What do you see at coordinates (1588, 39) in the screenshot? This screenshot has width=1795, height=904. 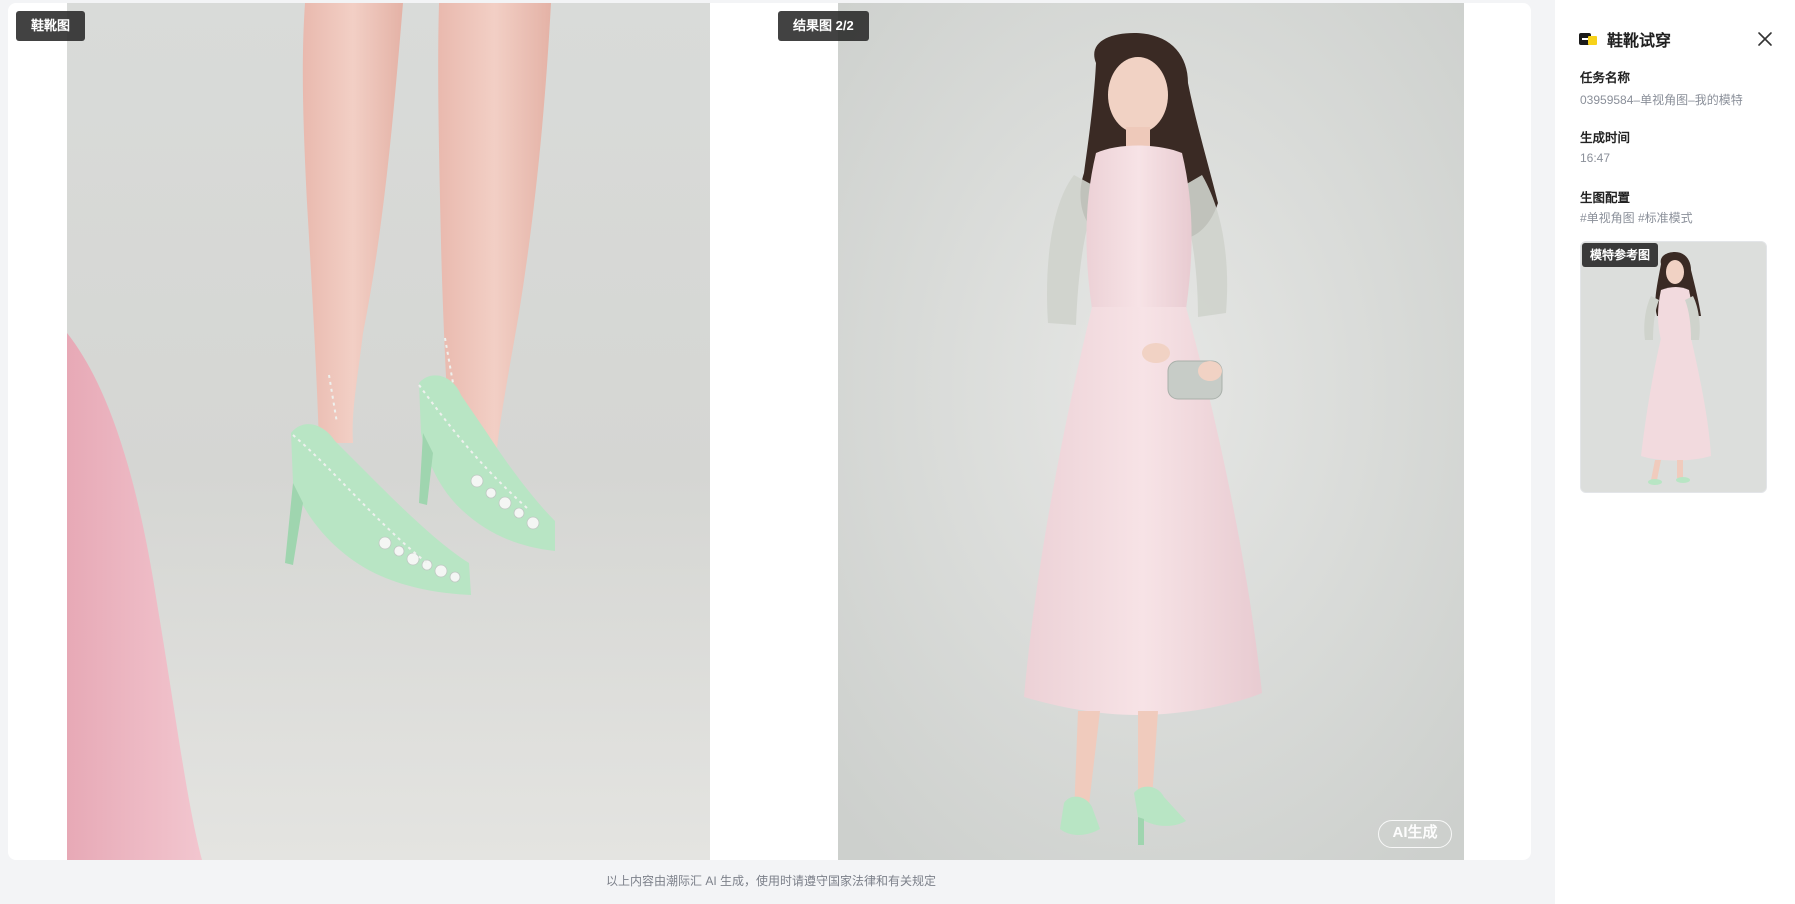 I see `app-logo-icon` at bounding box center [1588, 39].